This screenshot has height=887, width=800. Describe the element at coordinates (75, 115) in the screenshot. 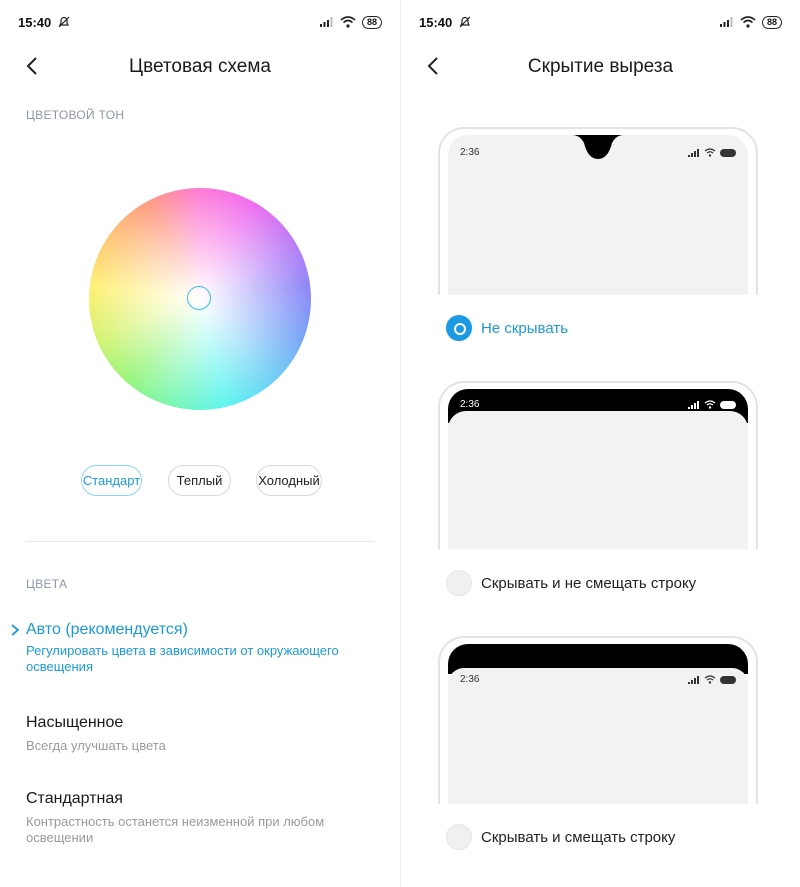

I see `tone-section-label: ЦВЕТОВОЙ ТОН` at that location.